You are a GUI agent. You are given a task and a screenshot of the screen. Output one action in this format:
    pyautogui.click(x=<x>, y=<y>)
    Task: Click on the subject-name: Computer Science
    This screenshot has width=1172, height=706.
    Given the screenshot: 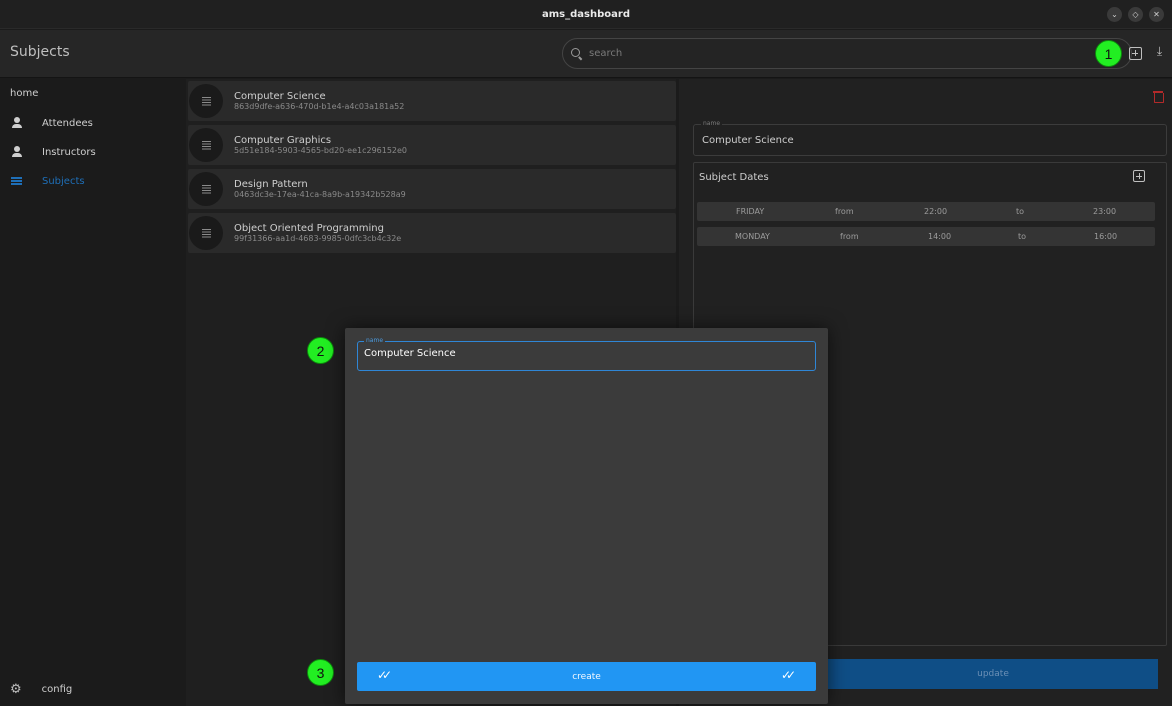 What is the action you would take?
    pyautogui.click(x=280, y=96)
    